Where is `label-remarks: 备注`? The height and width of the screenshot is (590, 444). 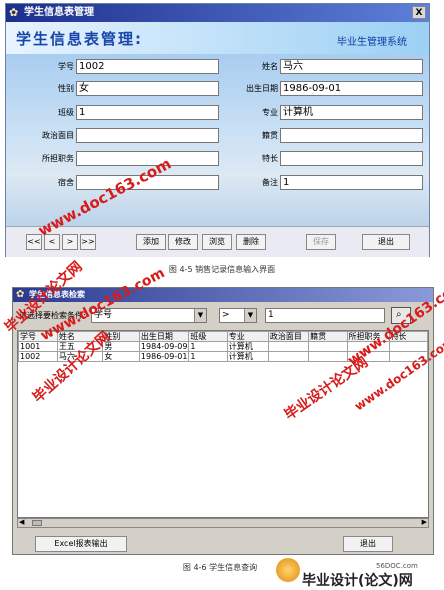 label-remarks: 备注 is located at coordinates (270, 182).